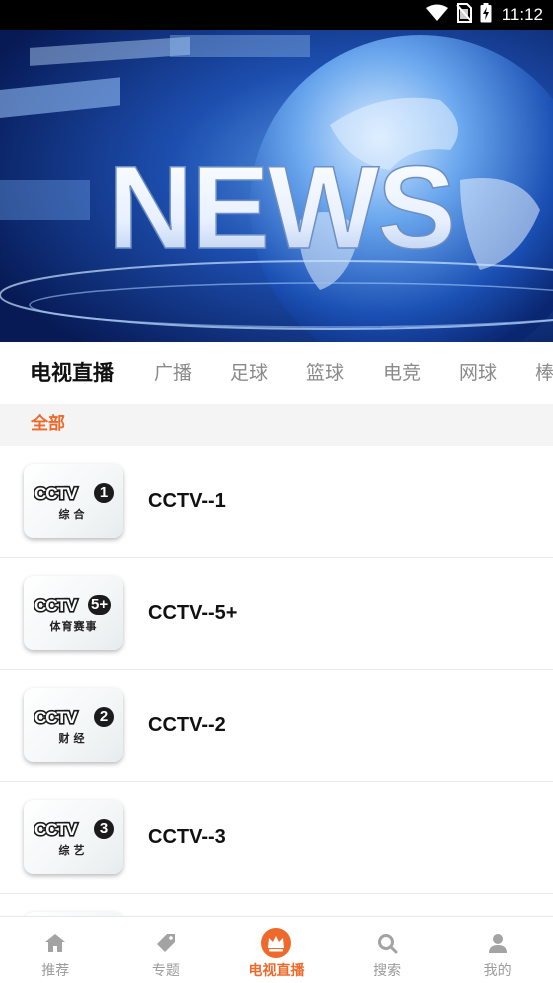 Image resolution: width=553 pixels, height=983 pixels. I want to click on status-icons: 11:12, so click(484, 15).